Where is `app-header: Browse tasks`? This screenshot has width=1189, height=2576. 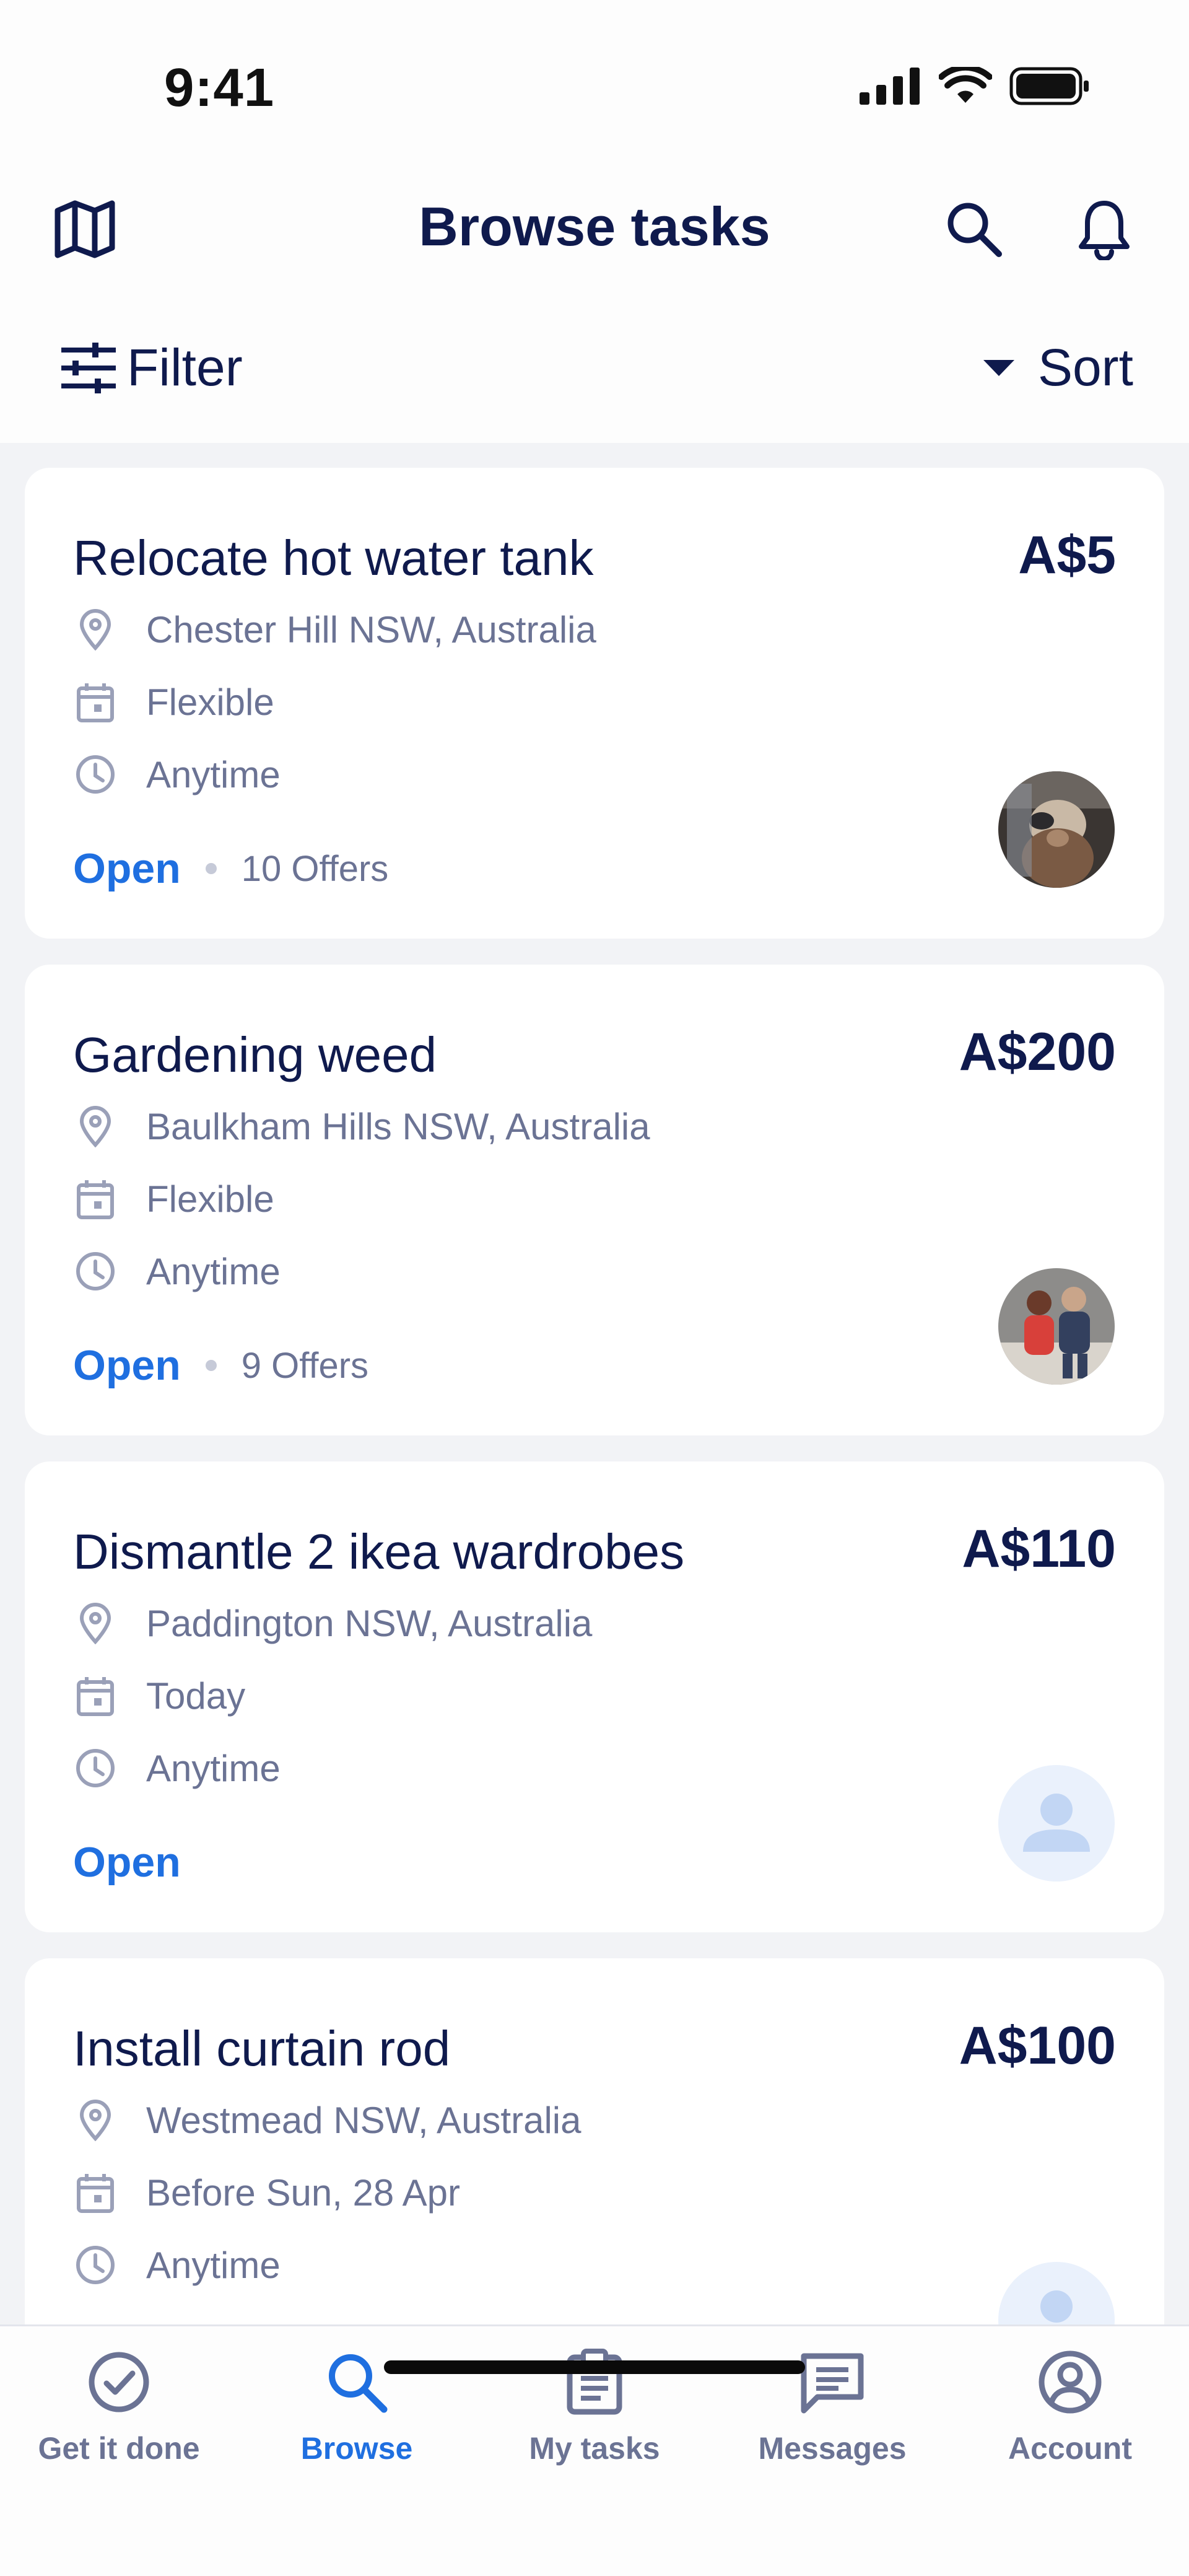 app-header: Browse tasks is located at coordinates (594, 227).